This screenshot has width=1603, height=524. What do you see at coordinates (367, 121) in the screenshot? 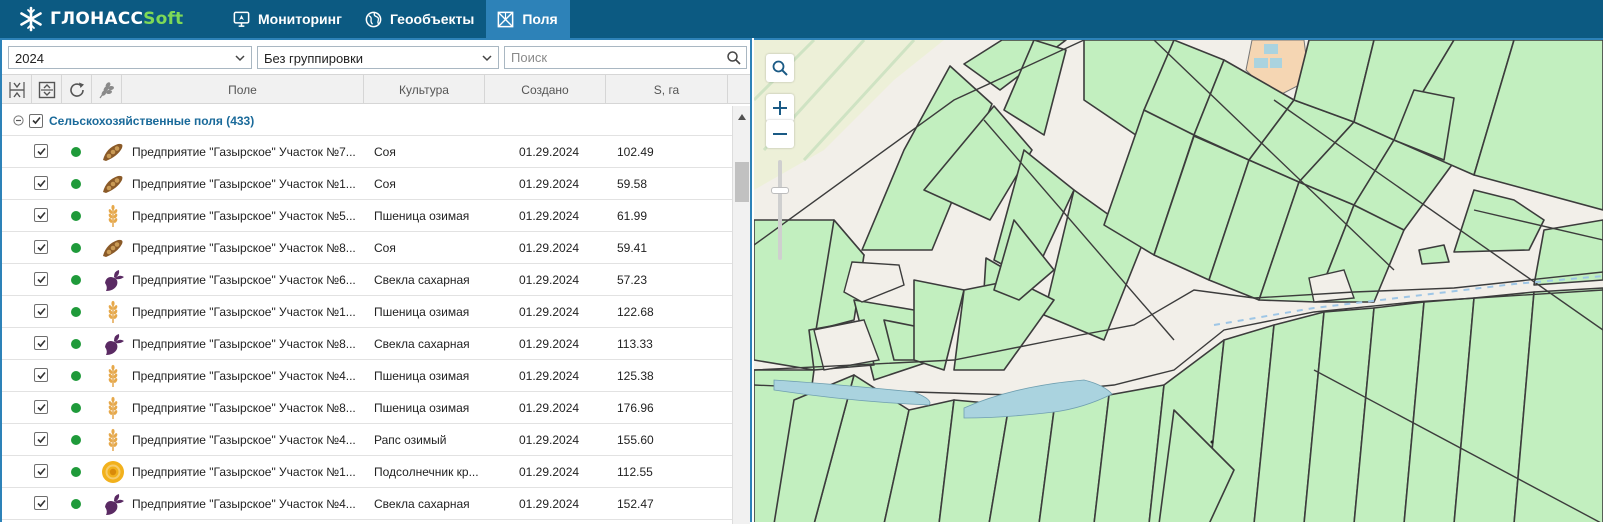
I see `group-row: Сельскохозяйственные поля (433)` at bounding box center [367, 121].